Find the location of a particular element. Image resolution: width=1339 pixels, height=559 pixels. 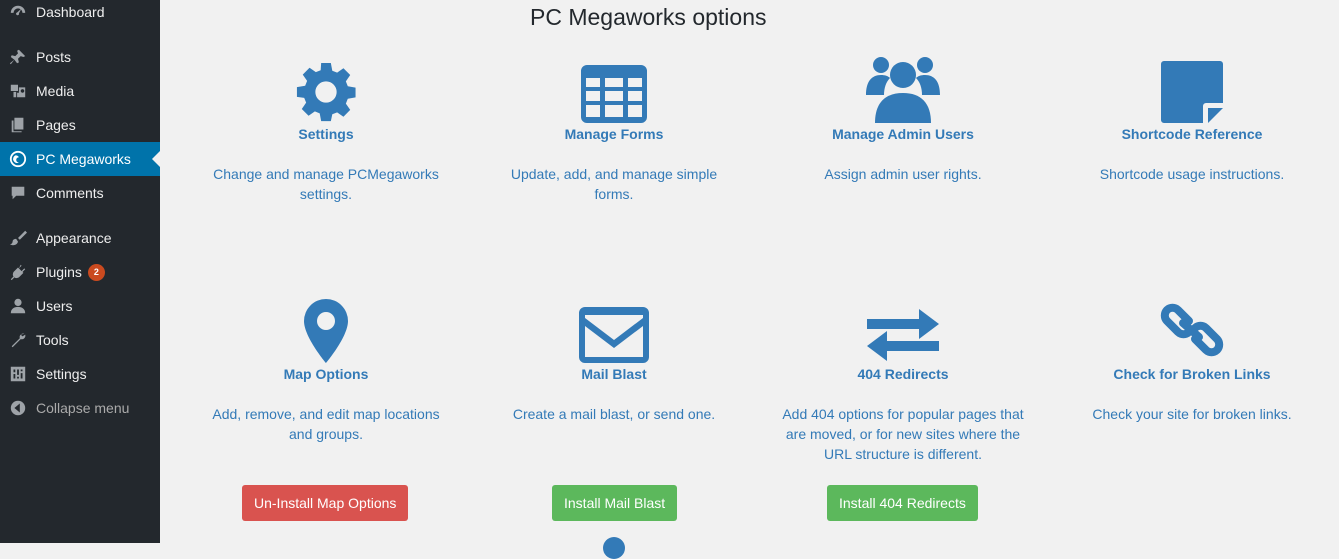

sidebar-item-label: Dashboard is located at coordinates (70, 12).